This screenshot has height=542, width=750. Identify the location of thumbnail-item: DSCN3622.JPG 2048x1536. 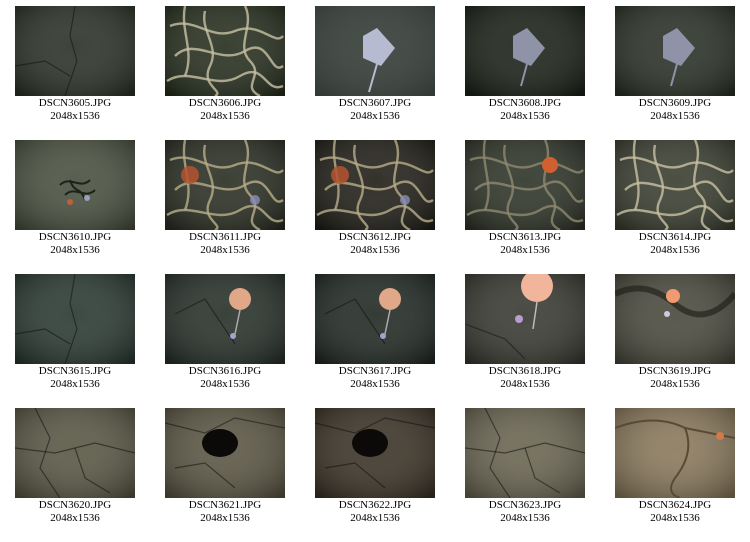
(375, 466).